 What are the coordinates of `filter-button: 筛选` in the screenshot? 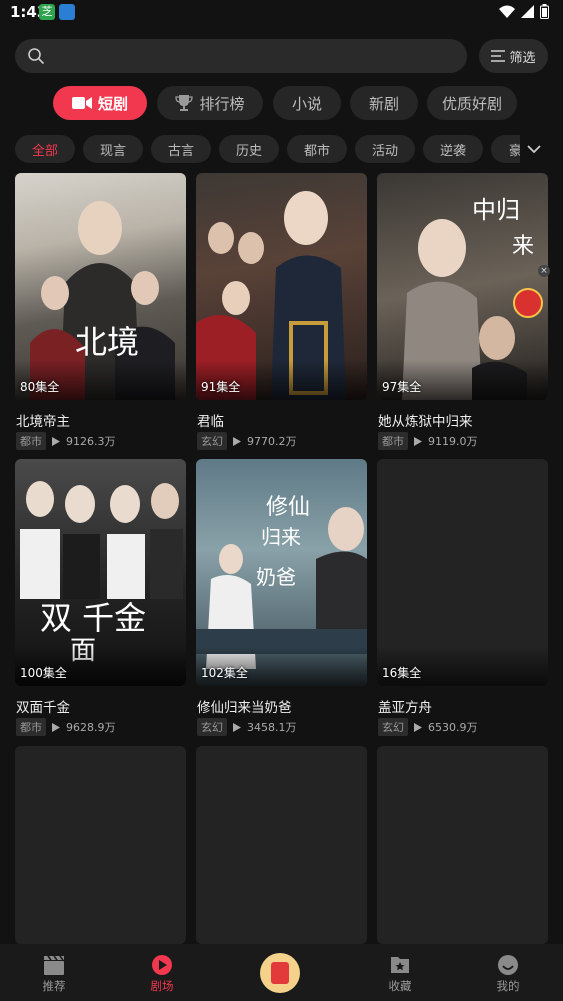 It's located at (513, 56).